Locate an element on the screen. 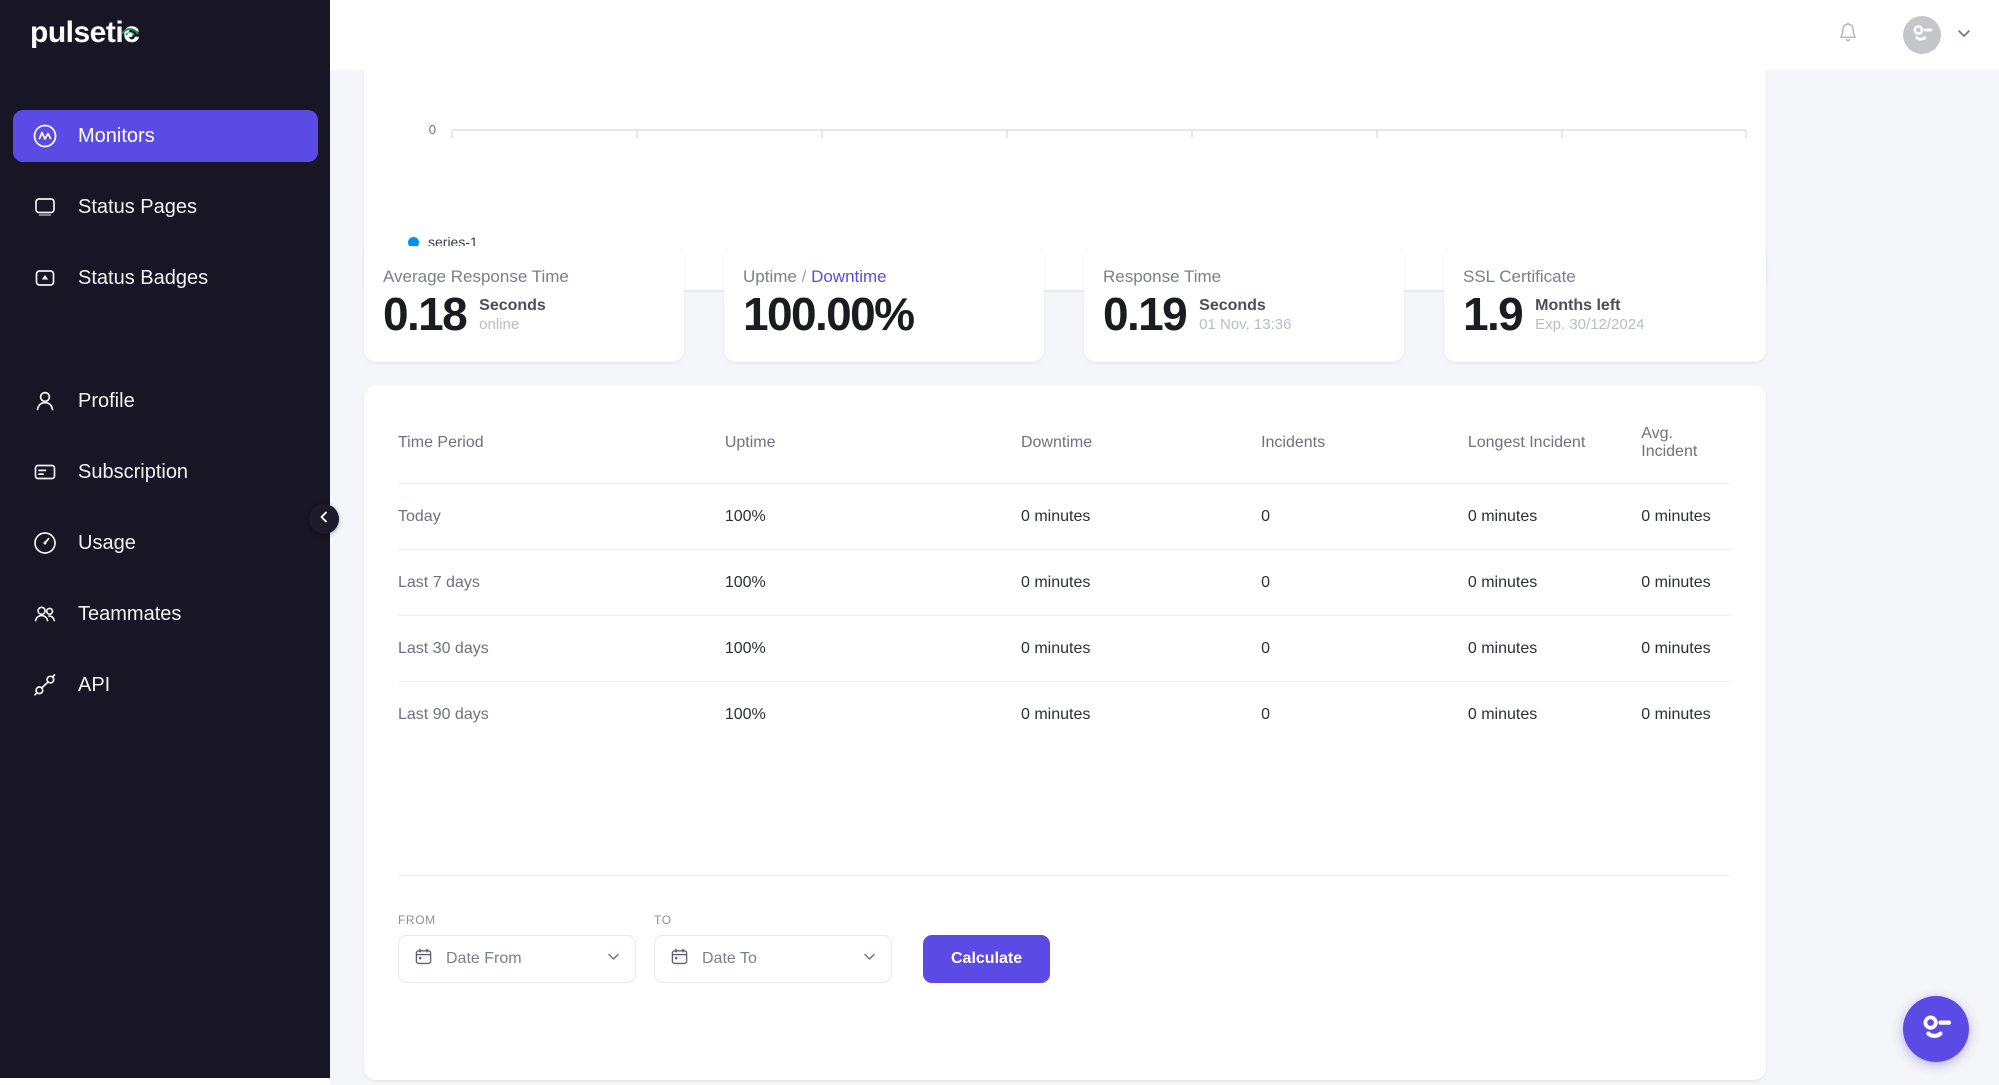 Image resolution: width=1999 pixels, height=1085 pixels. stat-card-meta: Months left Exp. 30/12/2024 is located at coordinates (1589, 313).